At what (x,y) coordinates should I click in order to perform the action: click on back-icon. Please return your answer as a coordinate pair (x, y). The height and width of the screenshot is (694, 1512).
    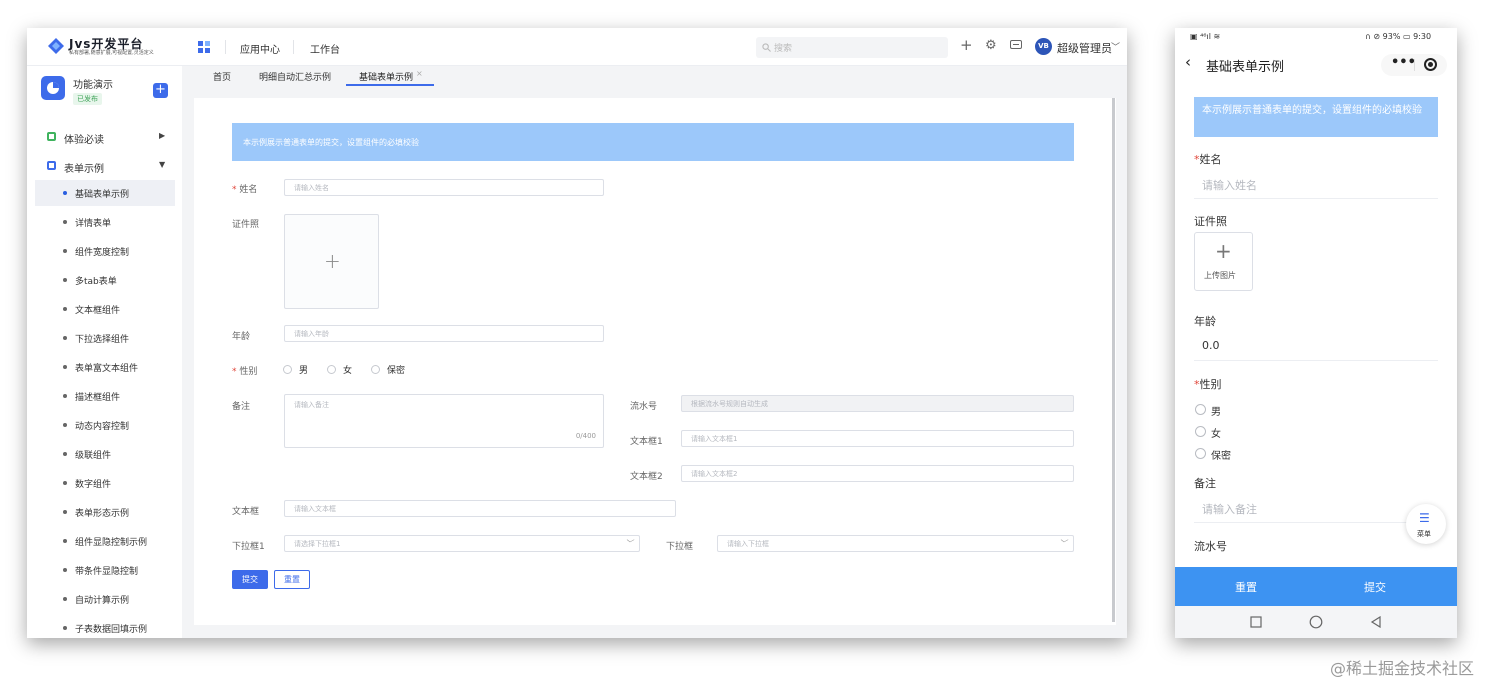
    Looking at the image, I should click on (1376, 622).